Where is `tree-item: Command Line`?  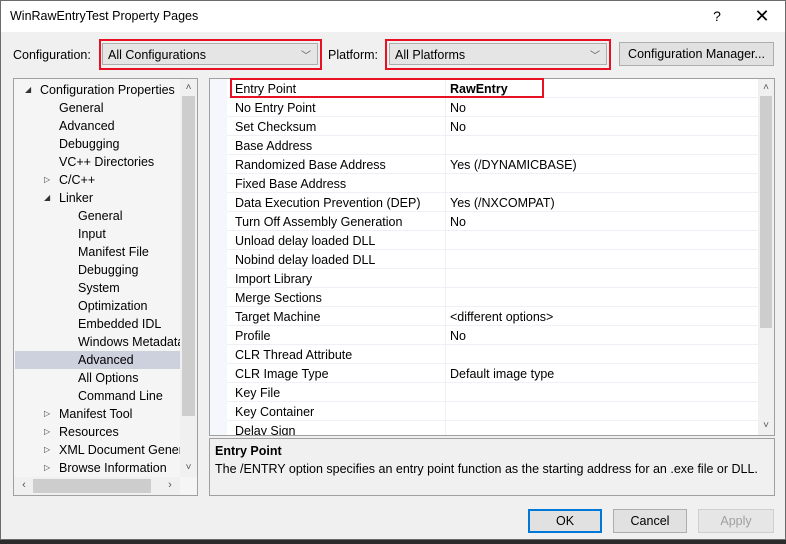
tree-item: Command Line is located at coordinates (97, 396).